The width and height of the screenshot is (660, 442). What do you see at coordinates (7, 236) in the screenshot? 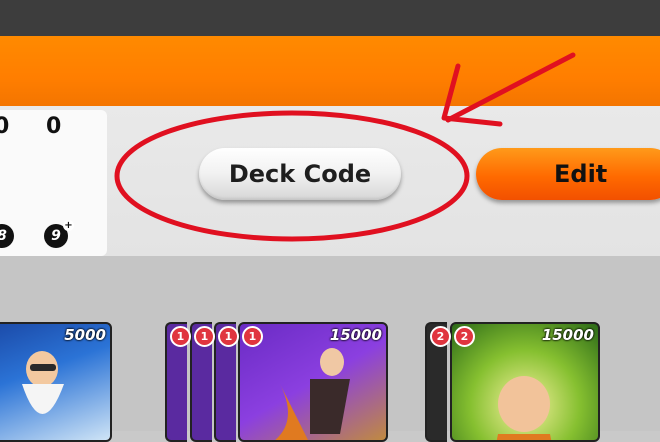
I see `count-badge: 8` at bounding box center [7, 236].